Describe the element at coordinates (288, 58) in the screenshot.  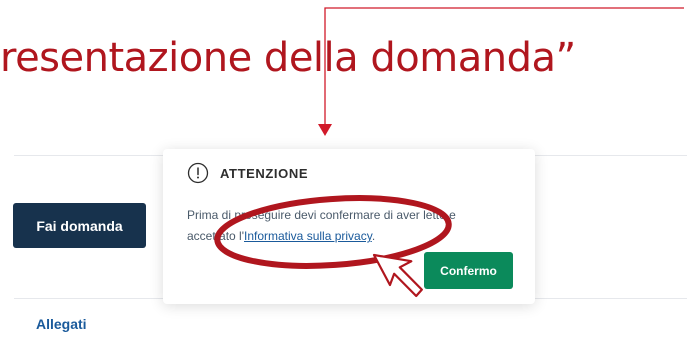
I see `slide-title: resentazione della domanda”` at that location.